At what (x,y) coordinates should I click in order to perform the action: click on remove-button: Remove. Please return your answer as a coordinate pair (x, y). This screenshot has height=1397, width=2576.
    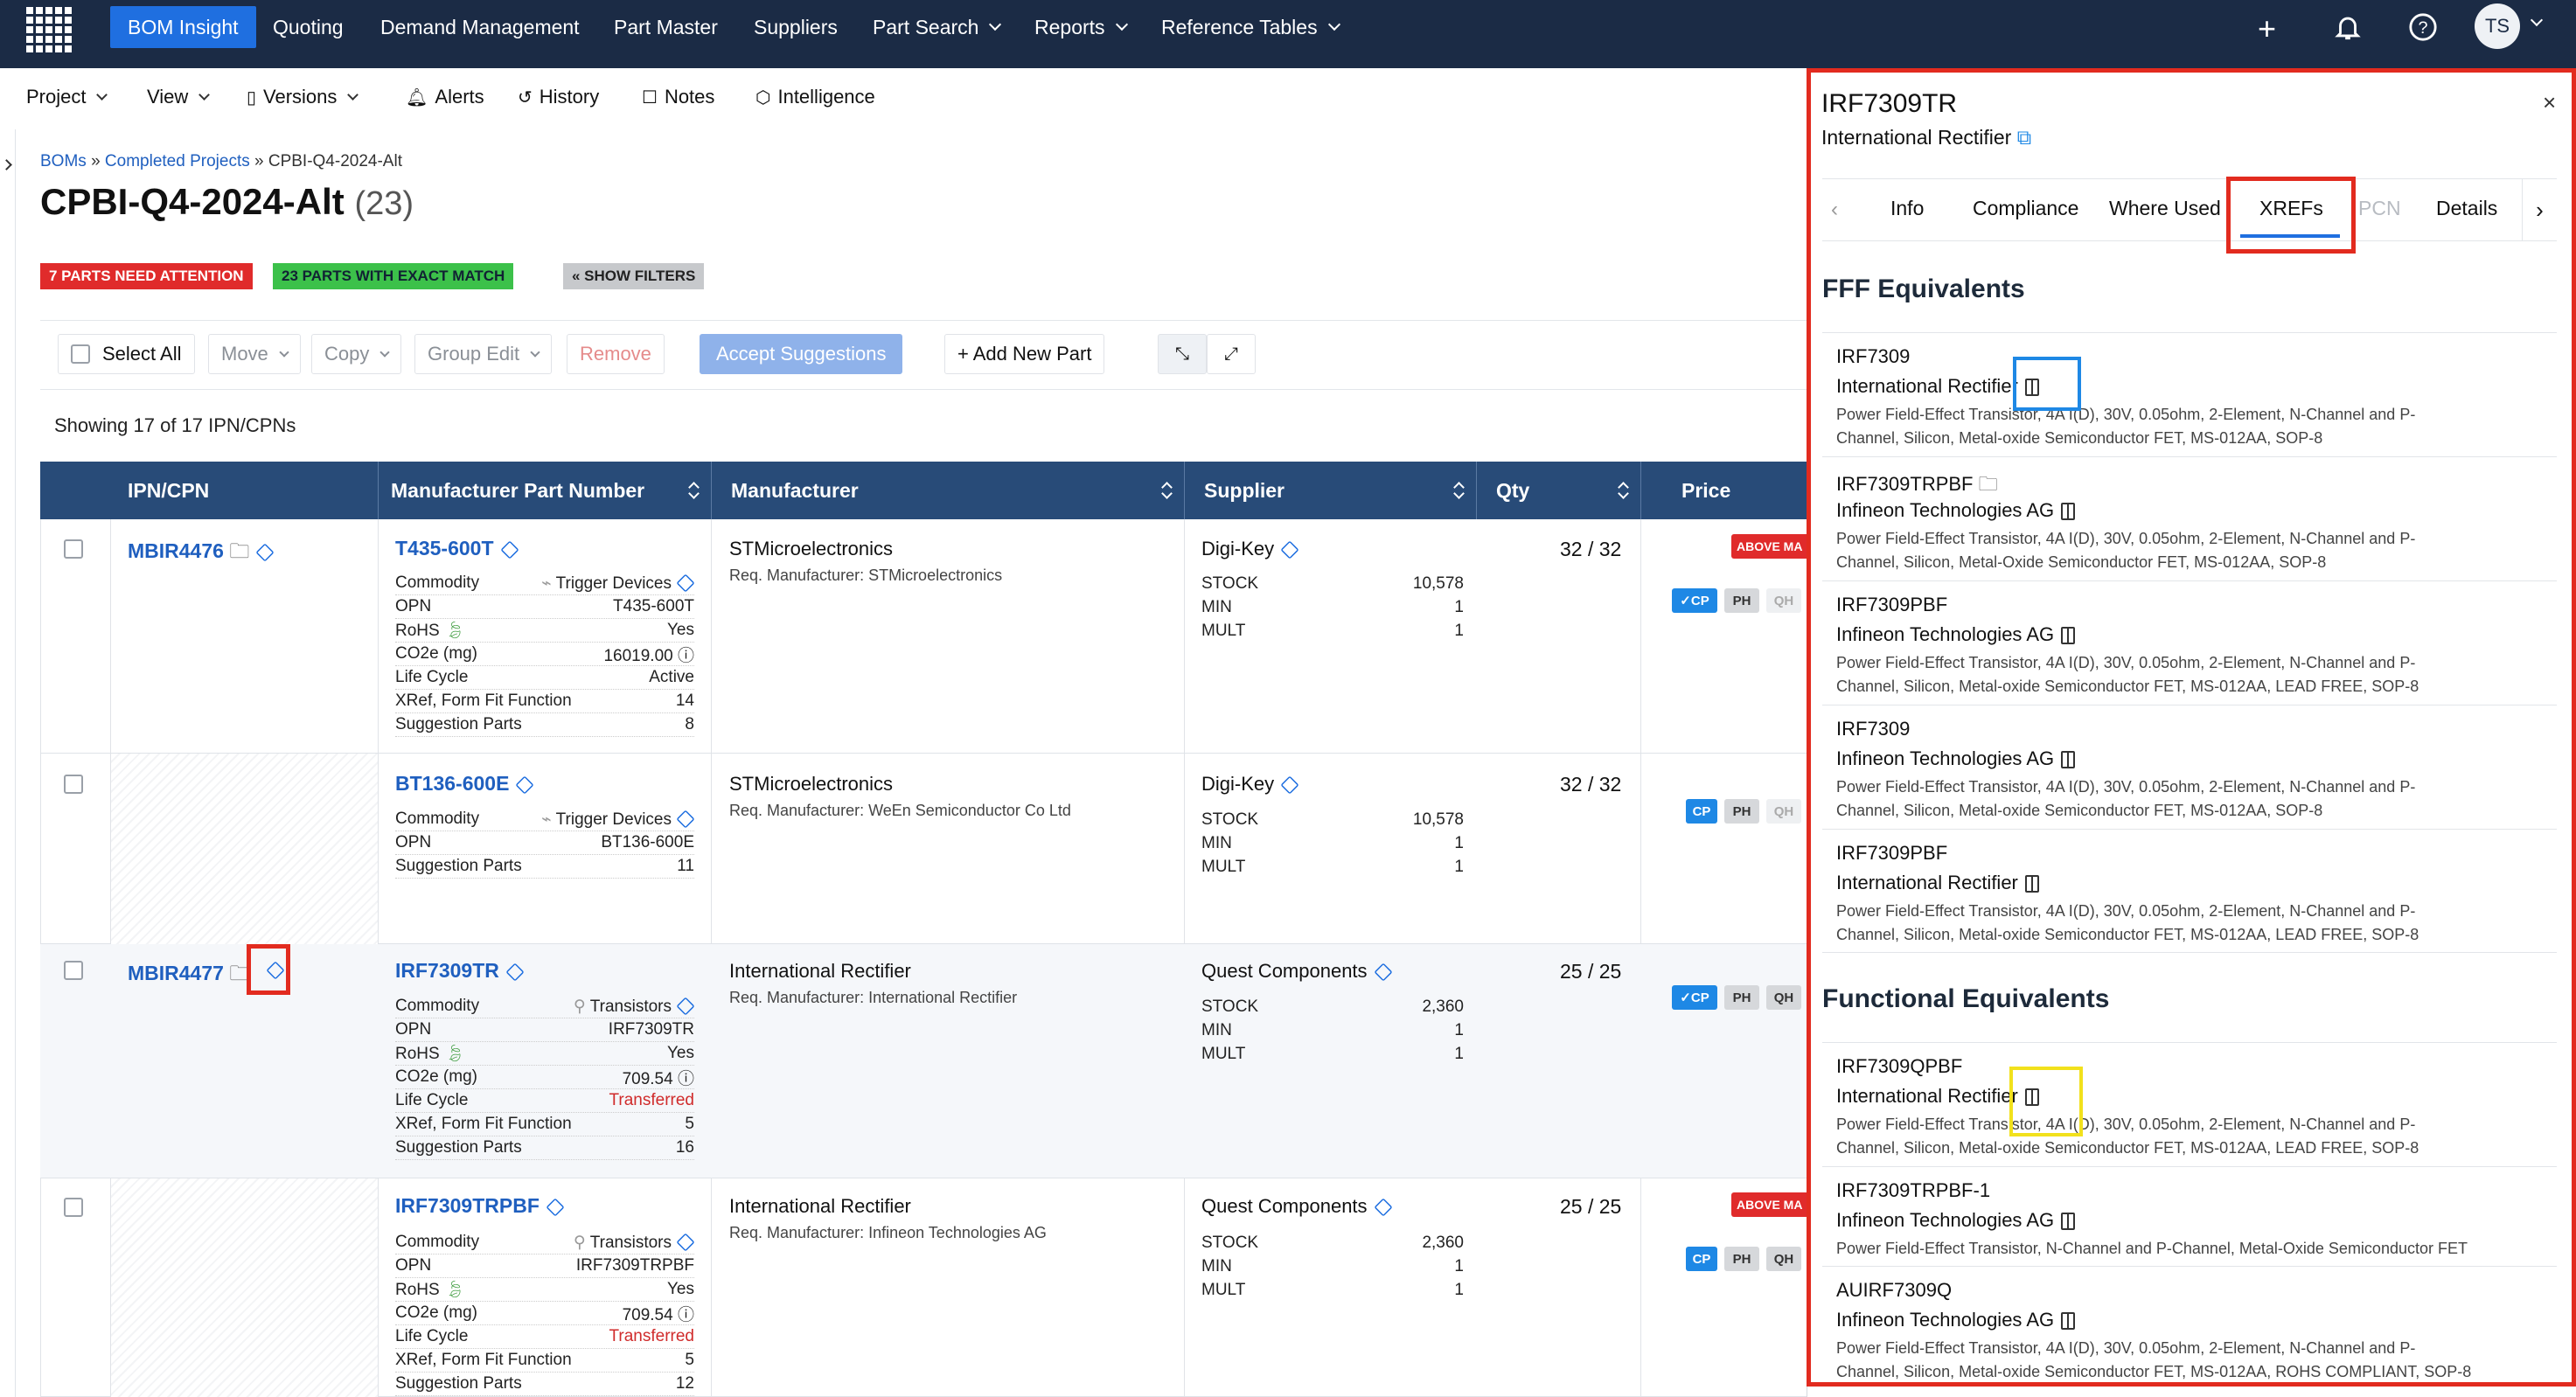
    Looking at the image, I should click on (616, 354).